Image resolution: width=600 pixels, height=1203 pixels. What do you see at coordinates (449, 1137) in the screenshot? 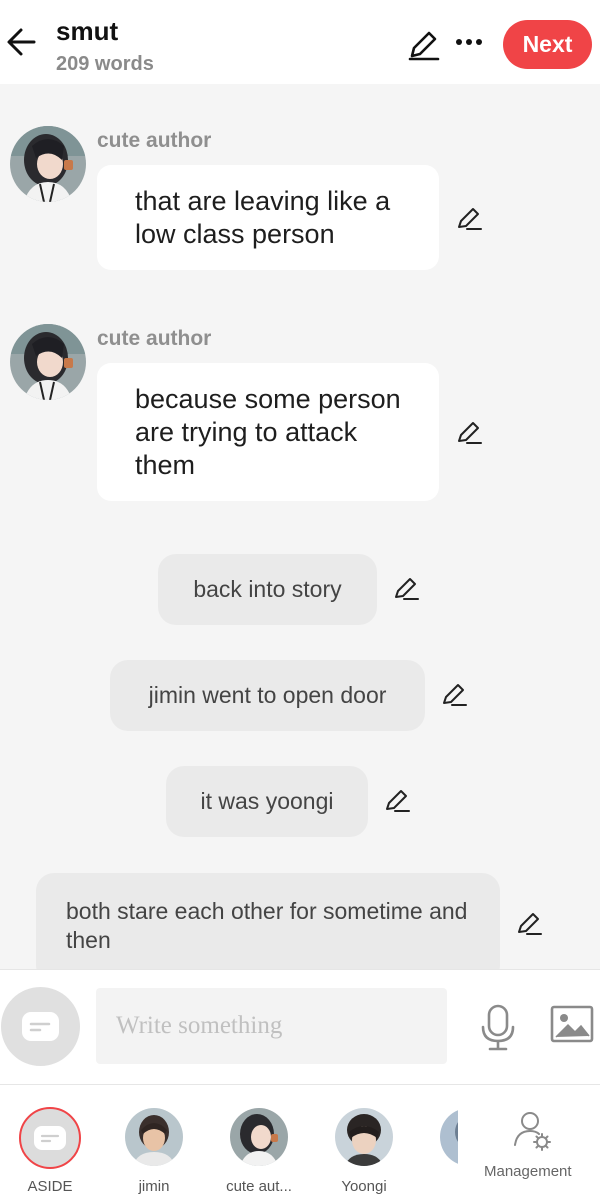
I see `avatar-partial` at bounding box center [449, 1137].